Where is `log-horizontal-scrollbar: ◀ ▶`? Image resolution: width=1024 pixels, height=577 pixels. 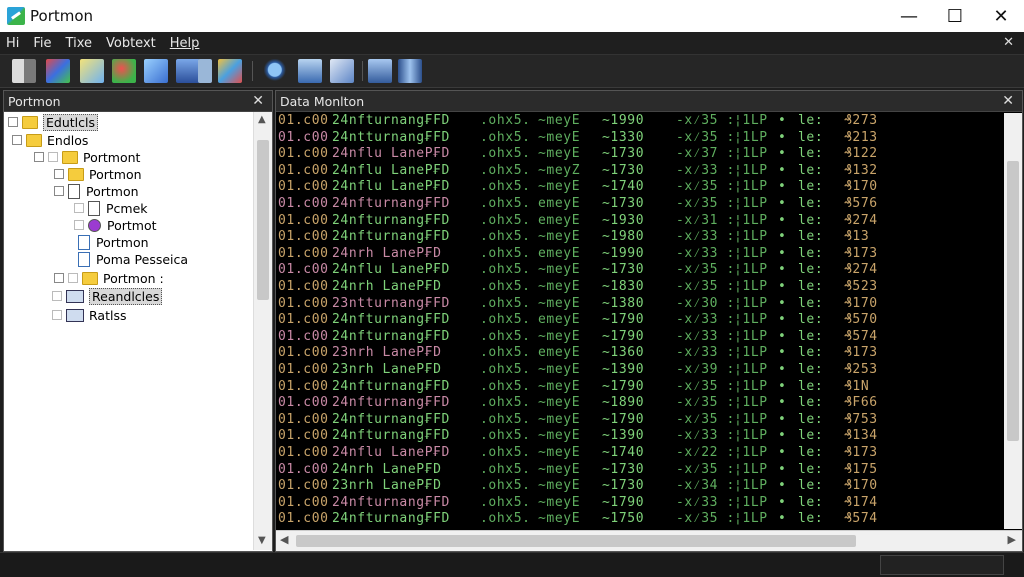
log-horizontal-scrollbar: ◀ ▶ is located at coordinates (649, 540).